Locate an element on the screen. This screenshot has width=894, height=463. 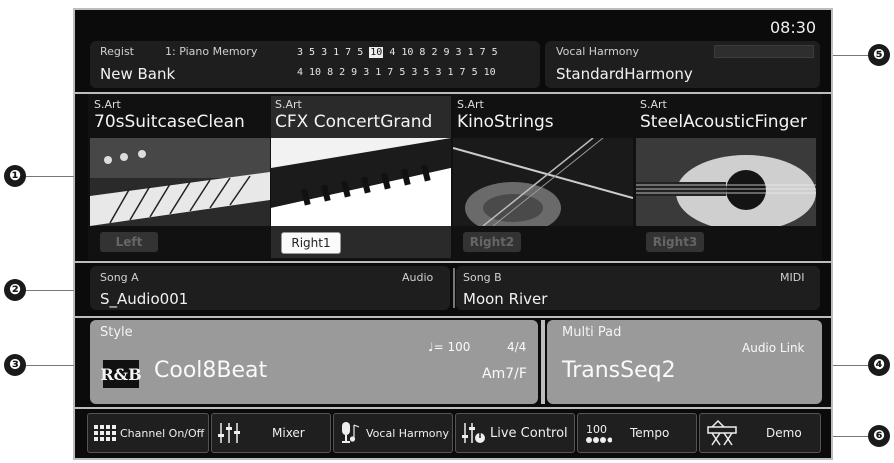
regist-bank-name: New Bank is located at coordinates (138, 74).